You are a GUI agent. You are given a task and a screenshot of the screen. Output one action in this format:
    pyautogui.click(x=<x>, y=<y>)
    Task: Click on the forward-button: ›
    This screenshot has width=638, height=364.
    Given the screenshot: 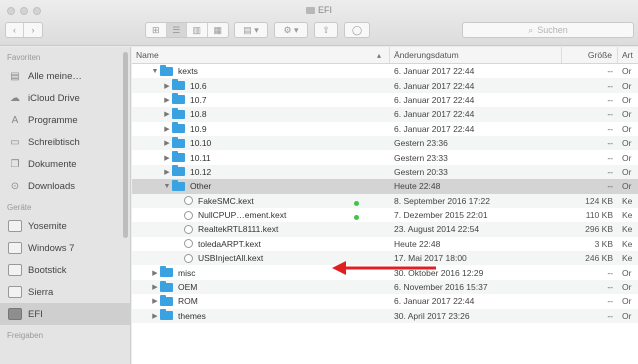 What is the action you would take?
    pyautogui.click(x=33, y=30)
    